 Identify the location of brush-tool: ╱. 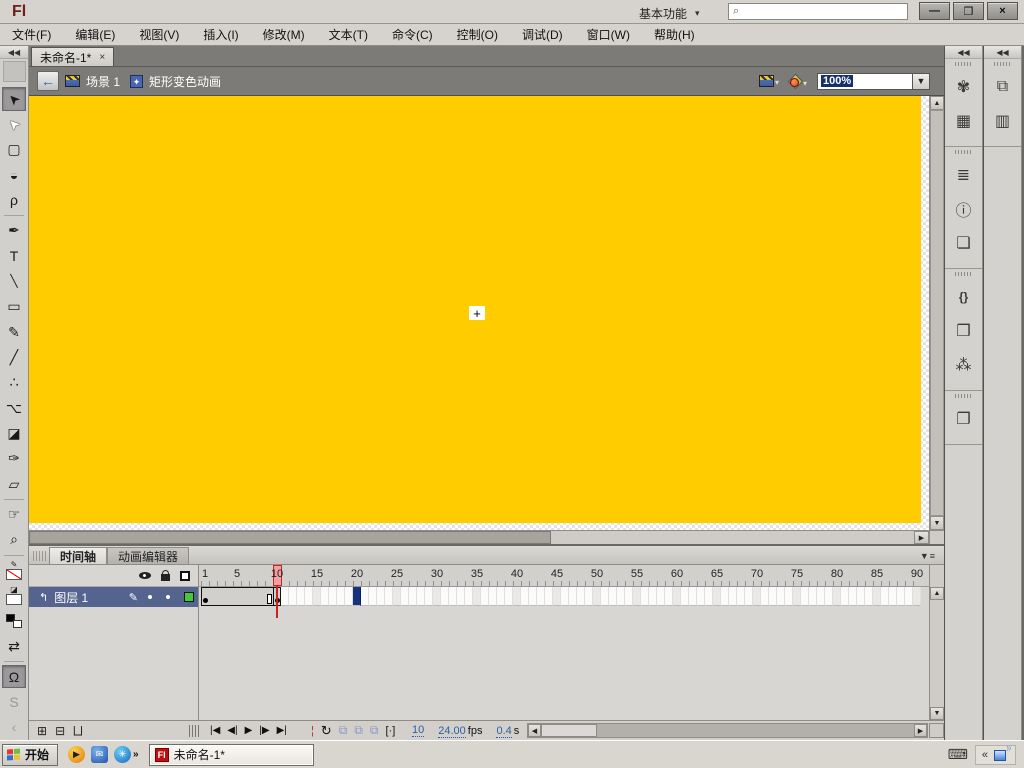
(14, 357).